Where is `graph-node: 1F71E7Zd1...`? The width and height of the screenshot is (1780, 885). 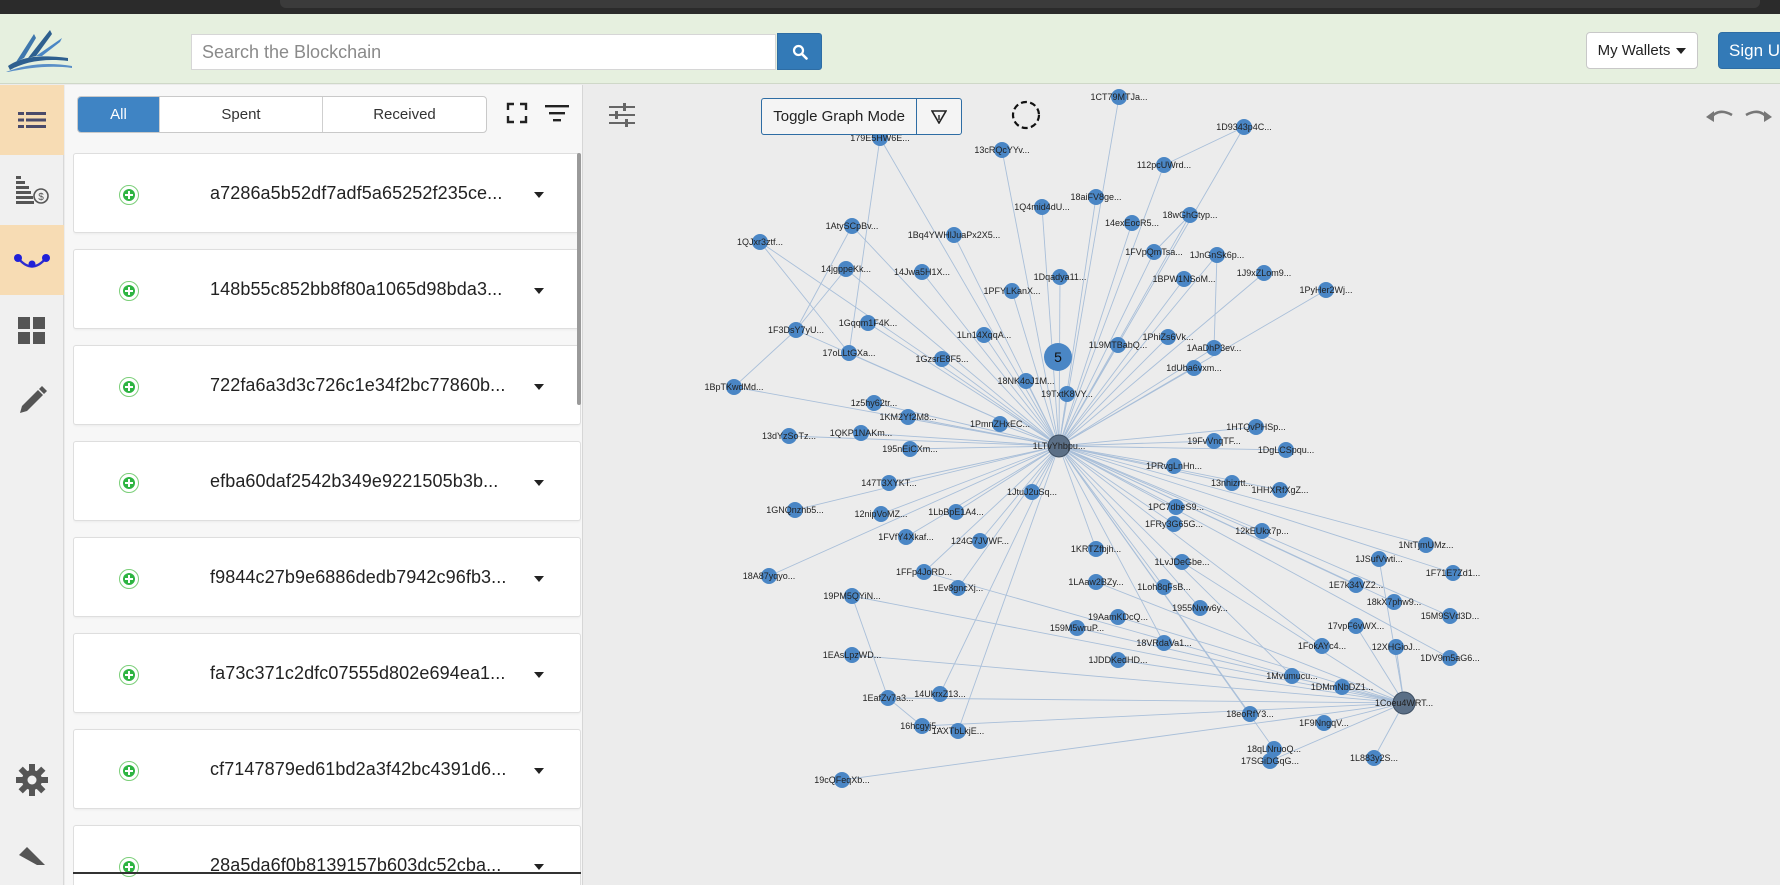
graph-node: 1F71E7Zd1... is located at coordinates (1453, 573).